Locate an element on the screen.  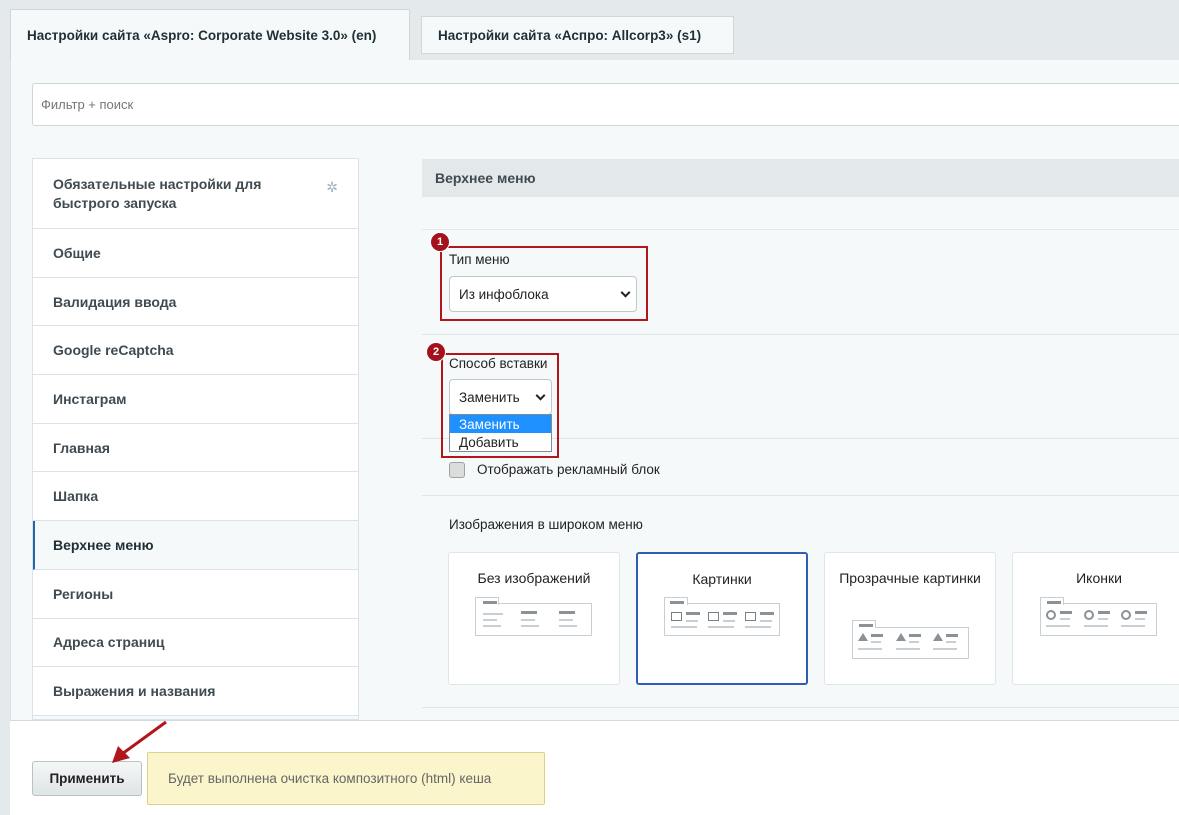
ad-block-label: Отображать рекламный блок is located at coordinates (568, 469).